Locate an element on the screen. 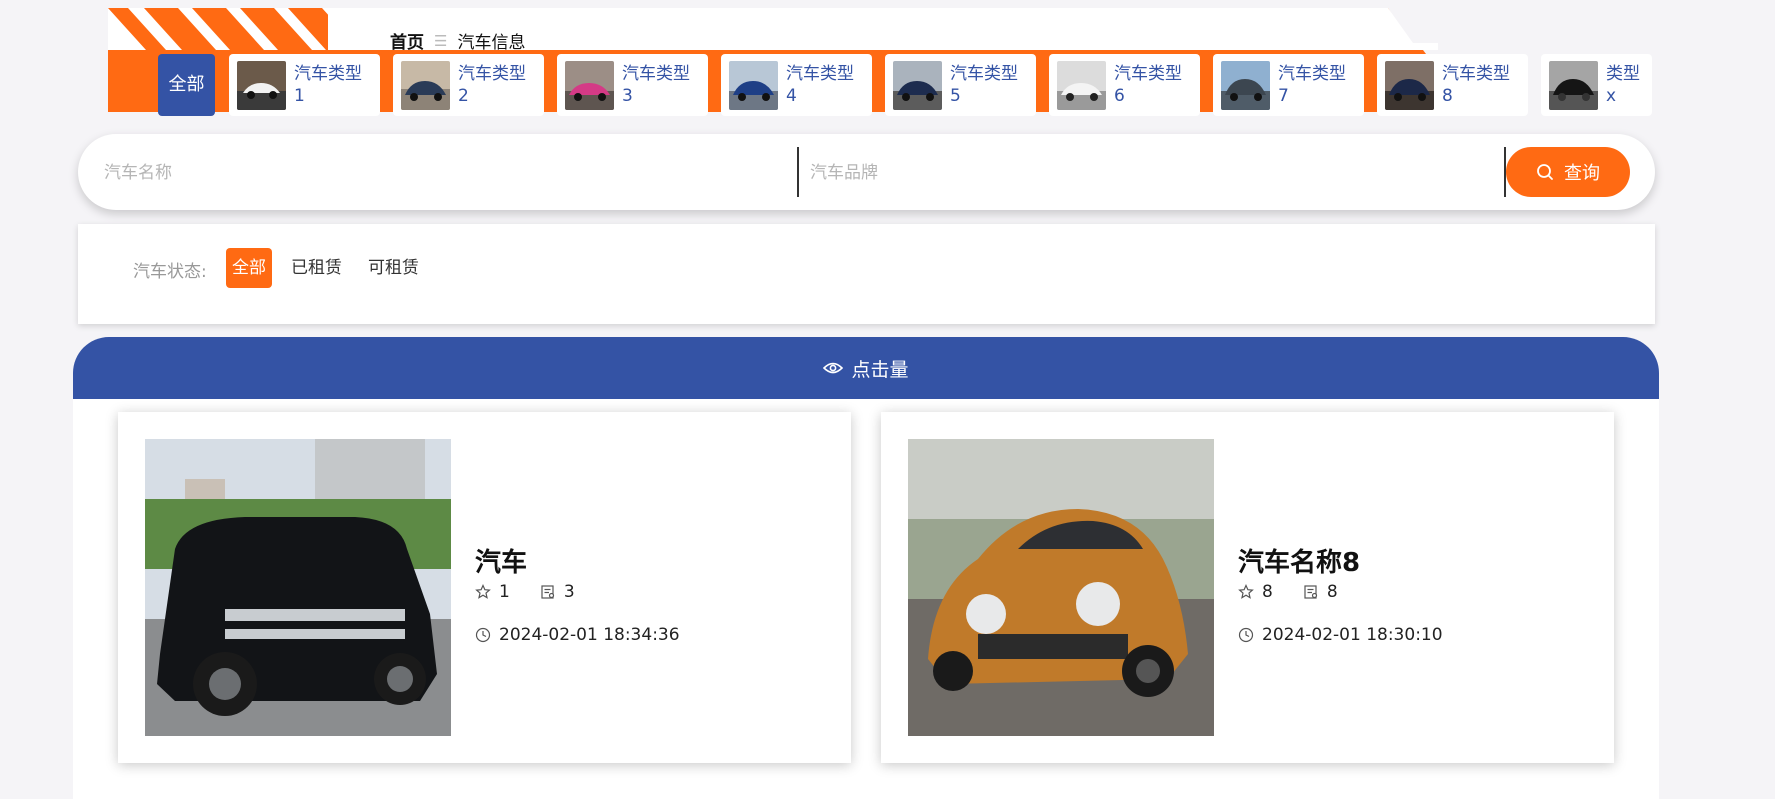  car-stats: 8 8 is located at coordinates (1288, 592).